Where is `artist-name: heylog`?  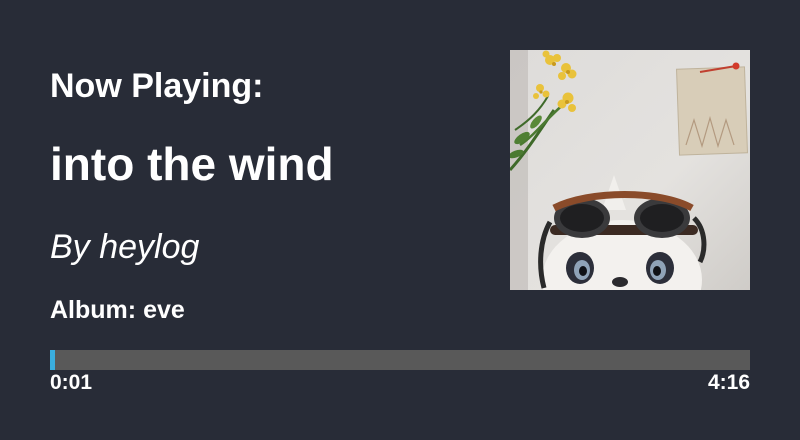
artist-name: heylog is located at coordinates (149, 247).